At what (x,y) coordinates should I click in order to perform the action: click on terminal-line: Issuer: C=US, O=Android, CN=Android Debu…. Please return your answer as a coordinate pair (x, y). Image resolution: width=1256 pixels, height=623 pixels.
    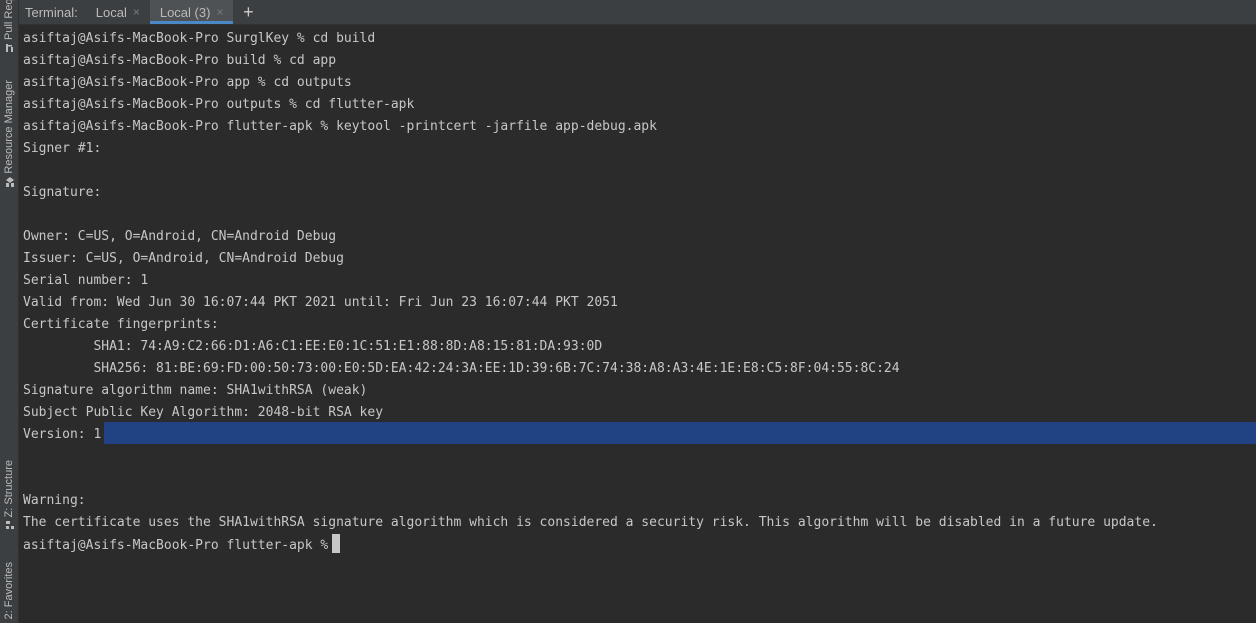
    Looking at the image, I should click on (183, 258).